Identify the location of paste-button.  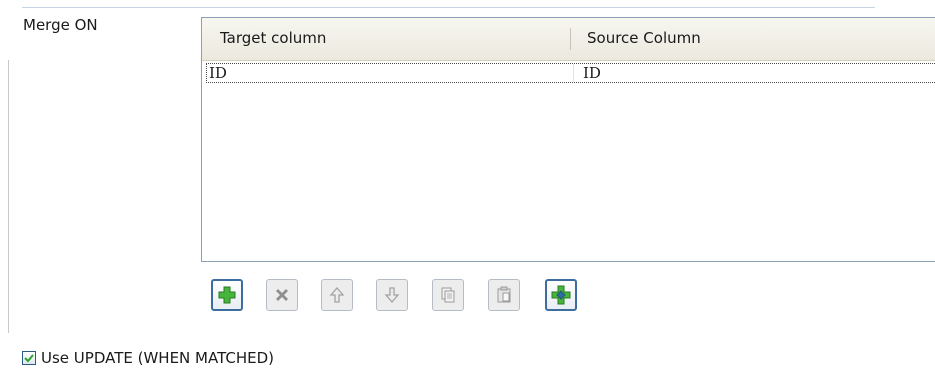
(504, 295).